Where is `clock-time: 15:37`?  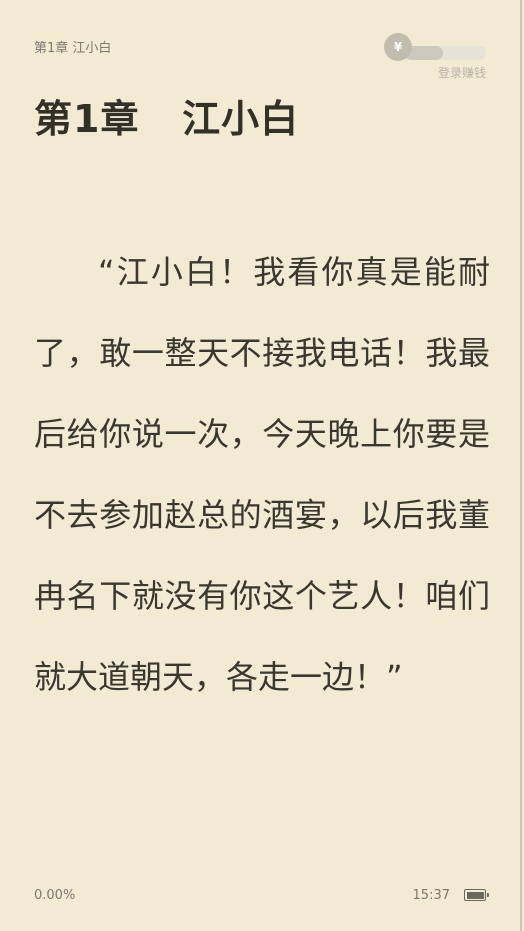
clock-time: 15:37 is located at coordinates (431, 895).